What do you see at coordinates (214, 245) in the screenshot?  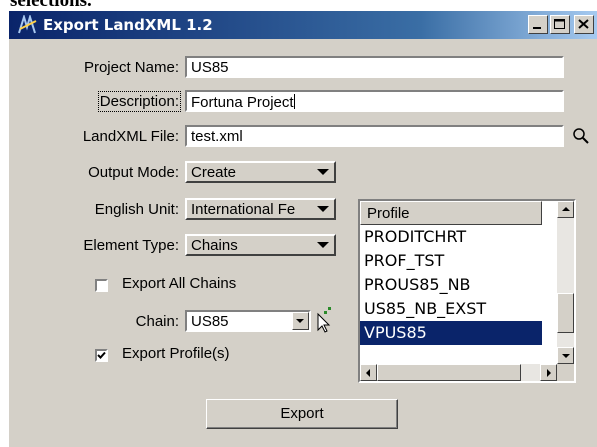 I see `element-type-value: Chains` at bounding box center [214, 245].